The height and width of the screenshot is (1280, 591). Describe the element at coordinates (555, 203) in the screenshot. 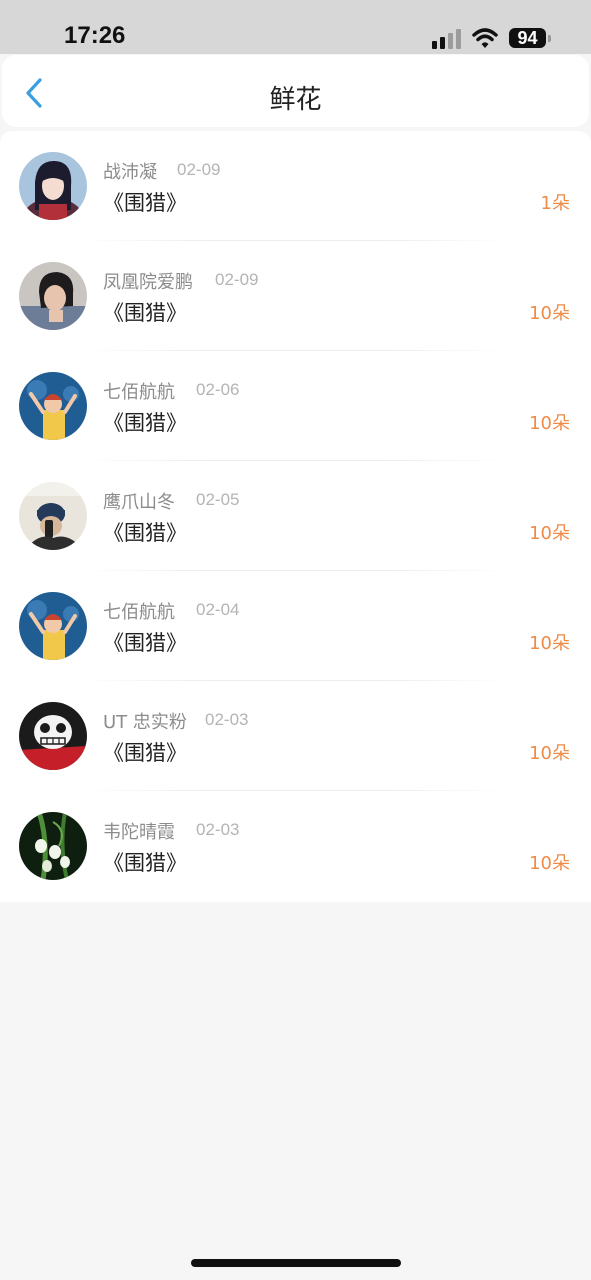

I see `flower-amount: 1朵` at that location.